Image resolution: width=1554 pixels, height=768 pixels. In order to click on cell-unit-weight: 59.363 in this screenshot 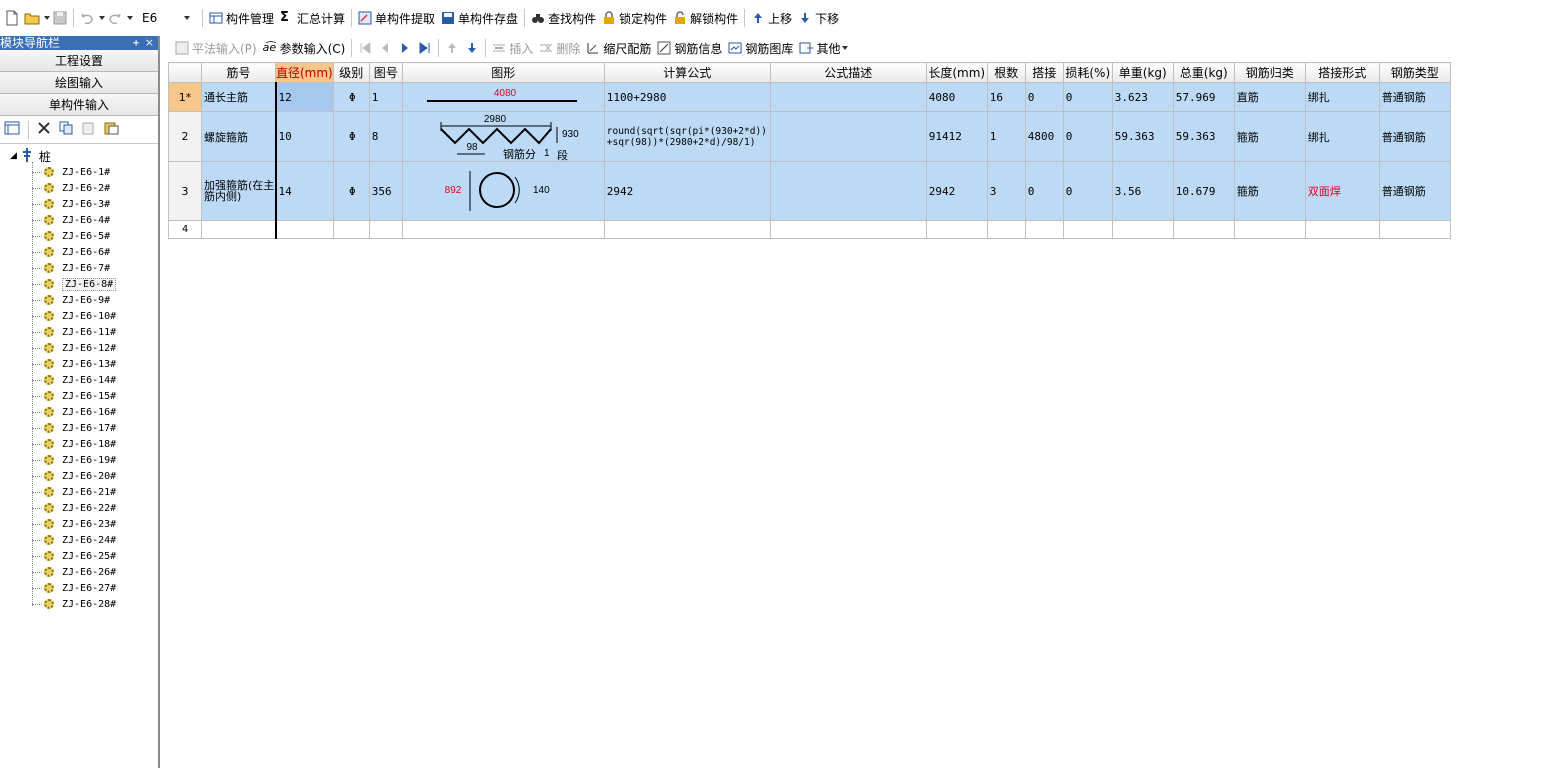, I will do `click(1142, 136)`.